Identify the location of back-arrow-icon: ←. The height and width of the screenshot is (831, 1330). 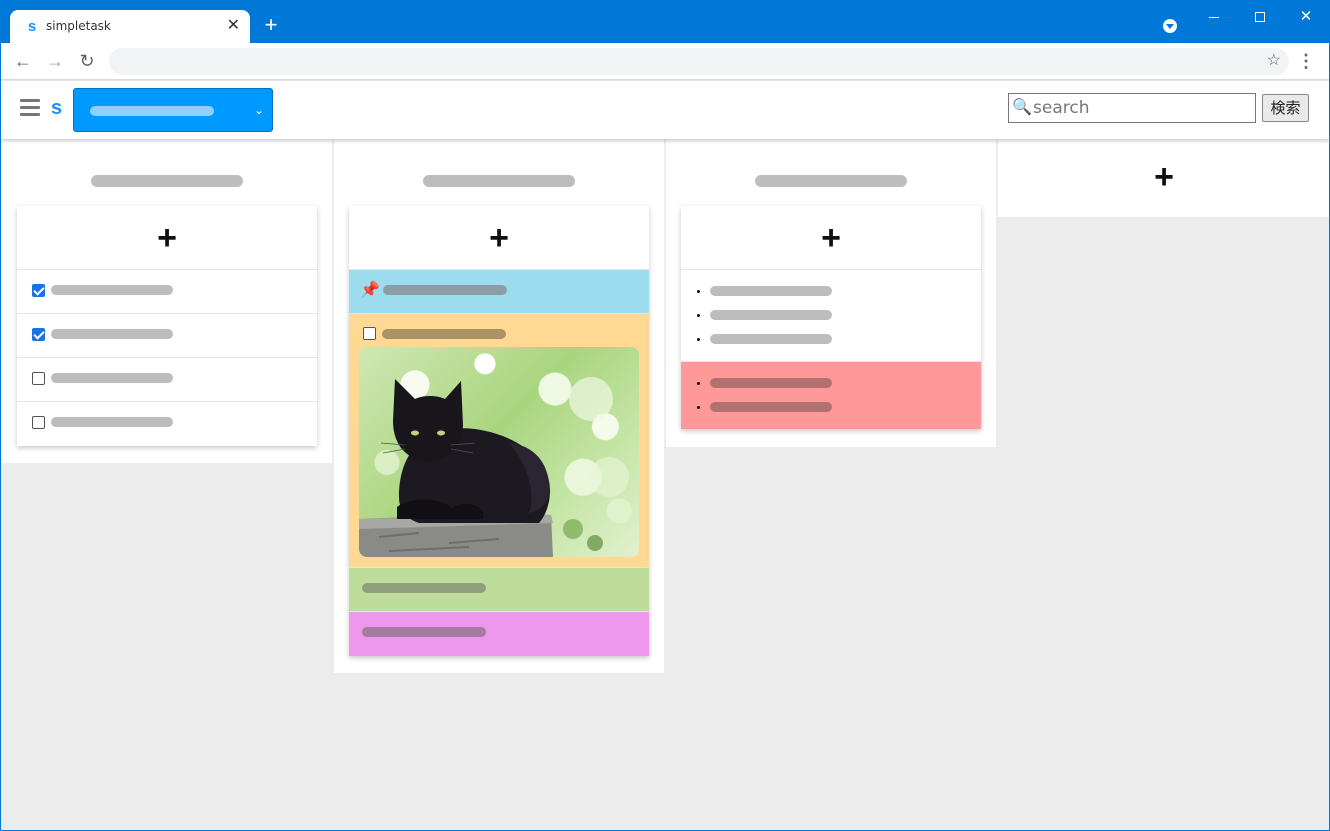
(23, 61).